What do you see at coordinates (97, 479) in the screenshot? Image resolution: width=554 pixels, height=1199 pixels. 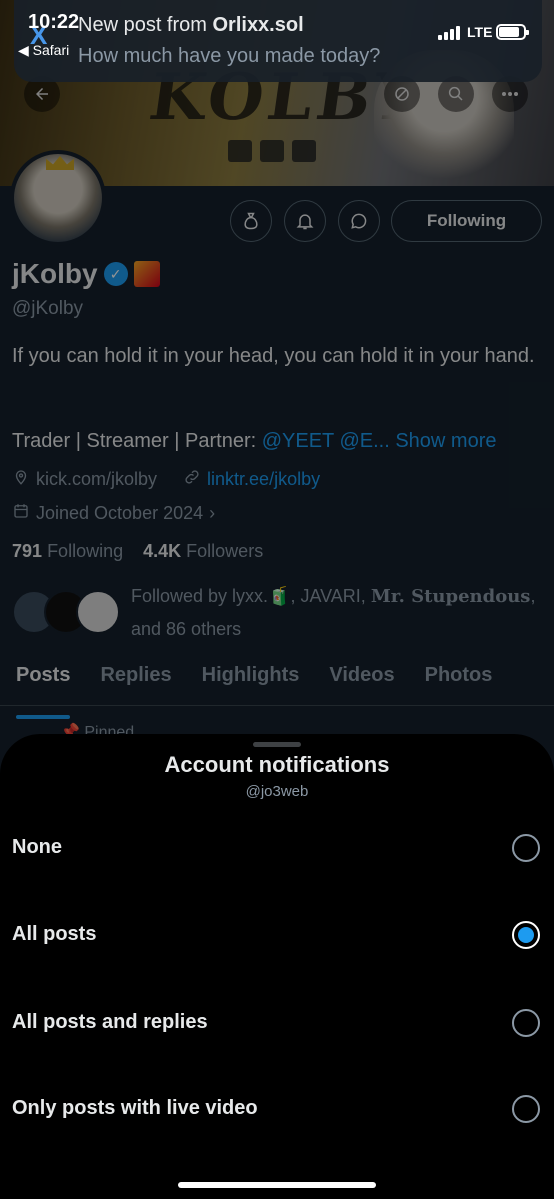 I see `website1-text: kick.com/jkolby` at bounding box center [97, 479].